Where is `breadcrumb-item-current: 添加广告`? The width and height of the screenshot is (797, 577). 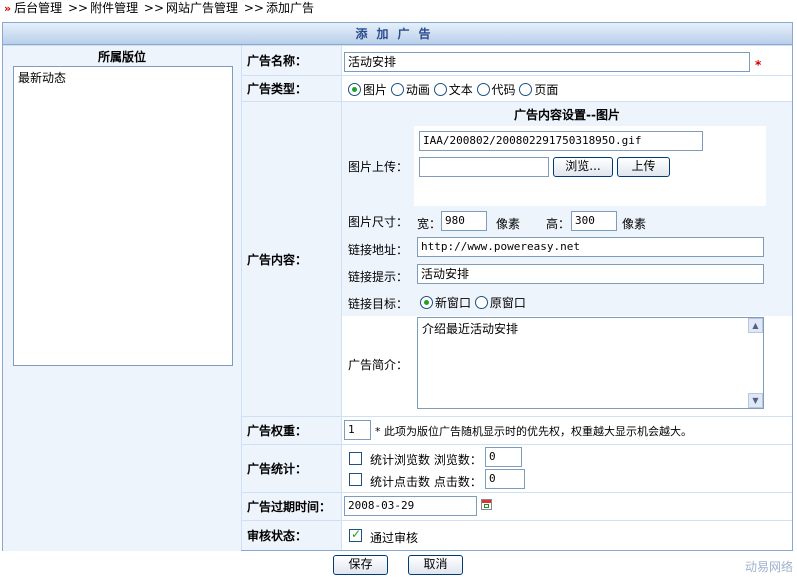
breadcrumb-item-current: 添加广告 is located at coordinates (289, 8).